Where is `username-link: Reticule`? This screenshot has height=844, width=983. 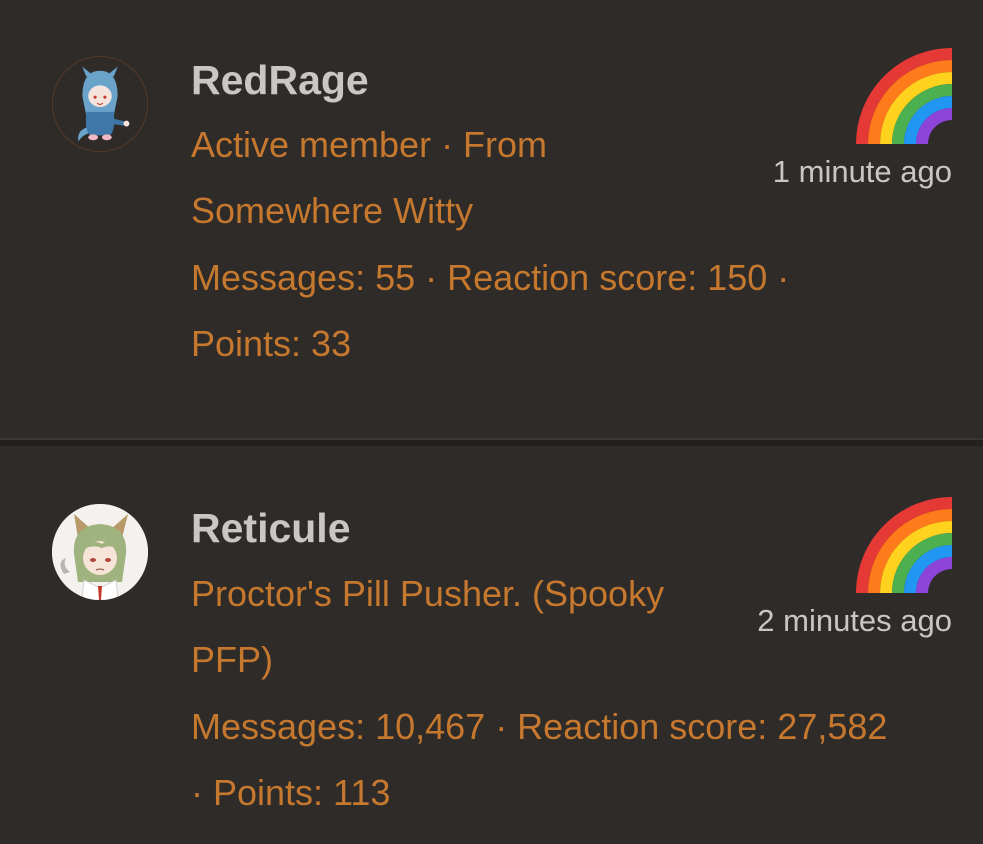 username-link: Reticule is located at coordinates (271, 528).